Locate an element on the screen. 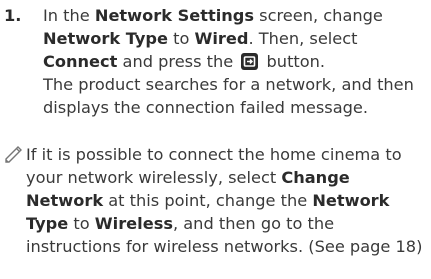 This screenshot has width=431, height=279. step-text: button. is located at coordinates (293, 61).